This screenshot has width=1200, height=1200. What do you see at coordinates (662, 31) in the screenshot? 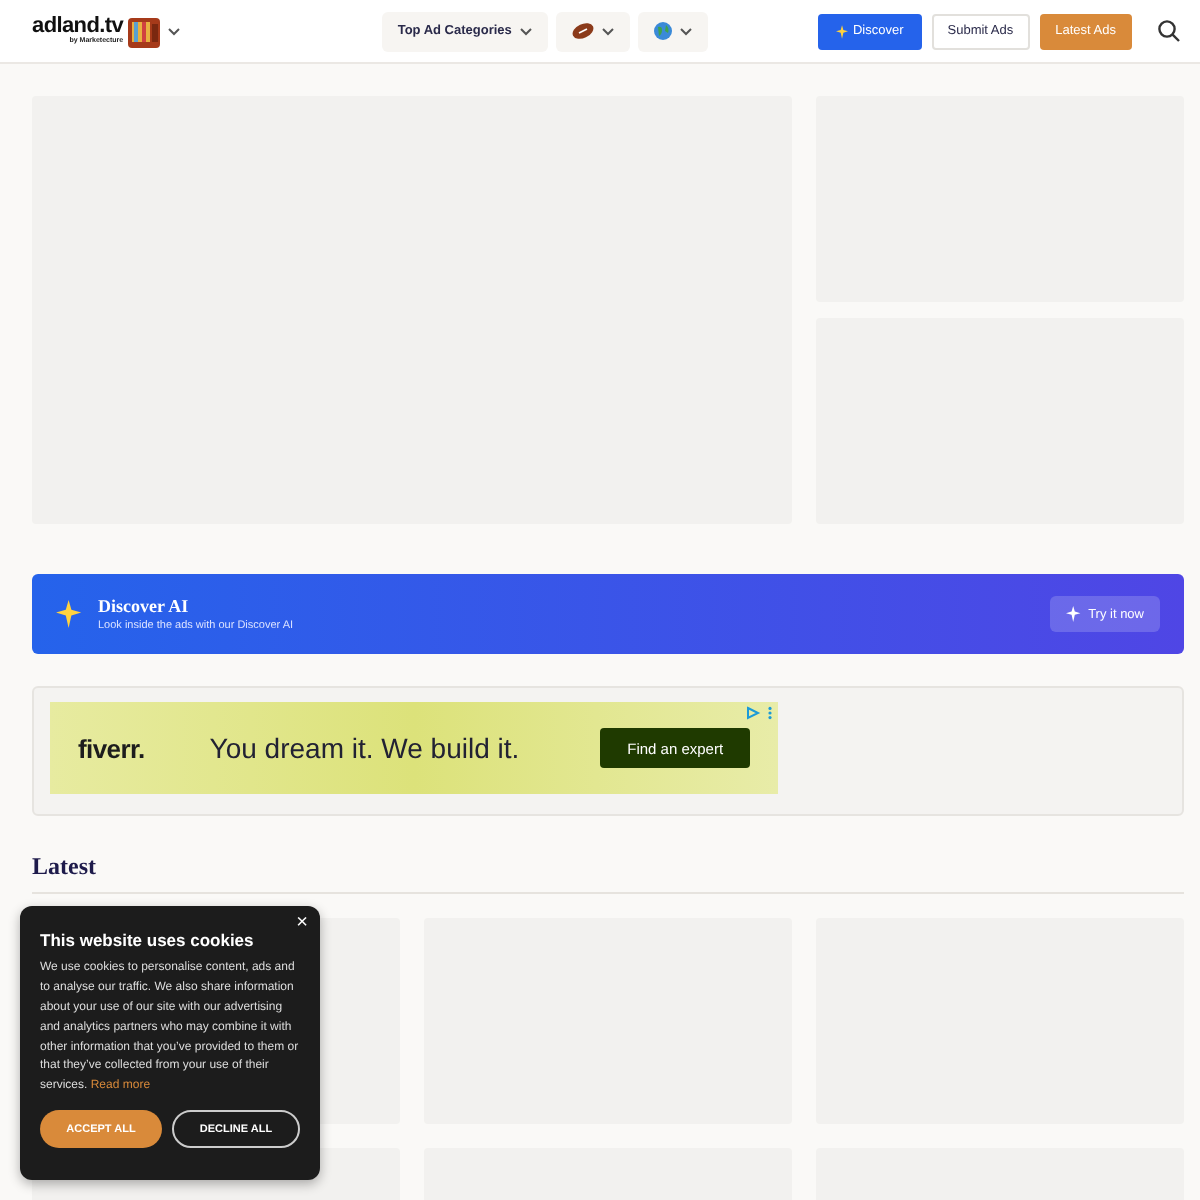
I see `globe-icon` at bounding box center [662, 31].